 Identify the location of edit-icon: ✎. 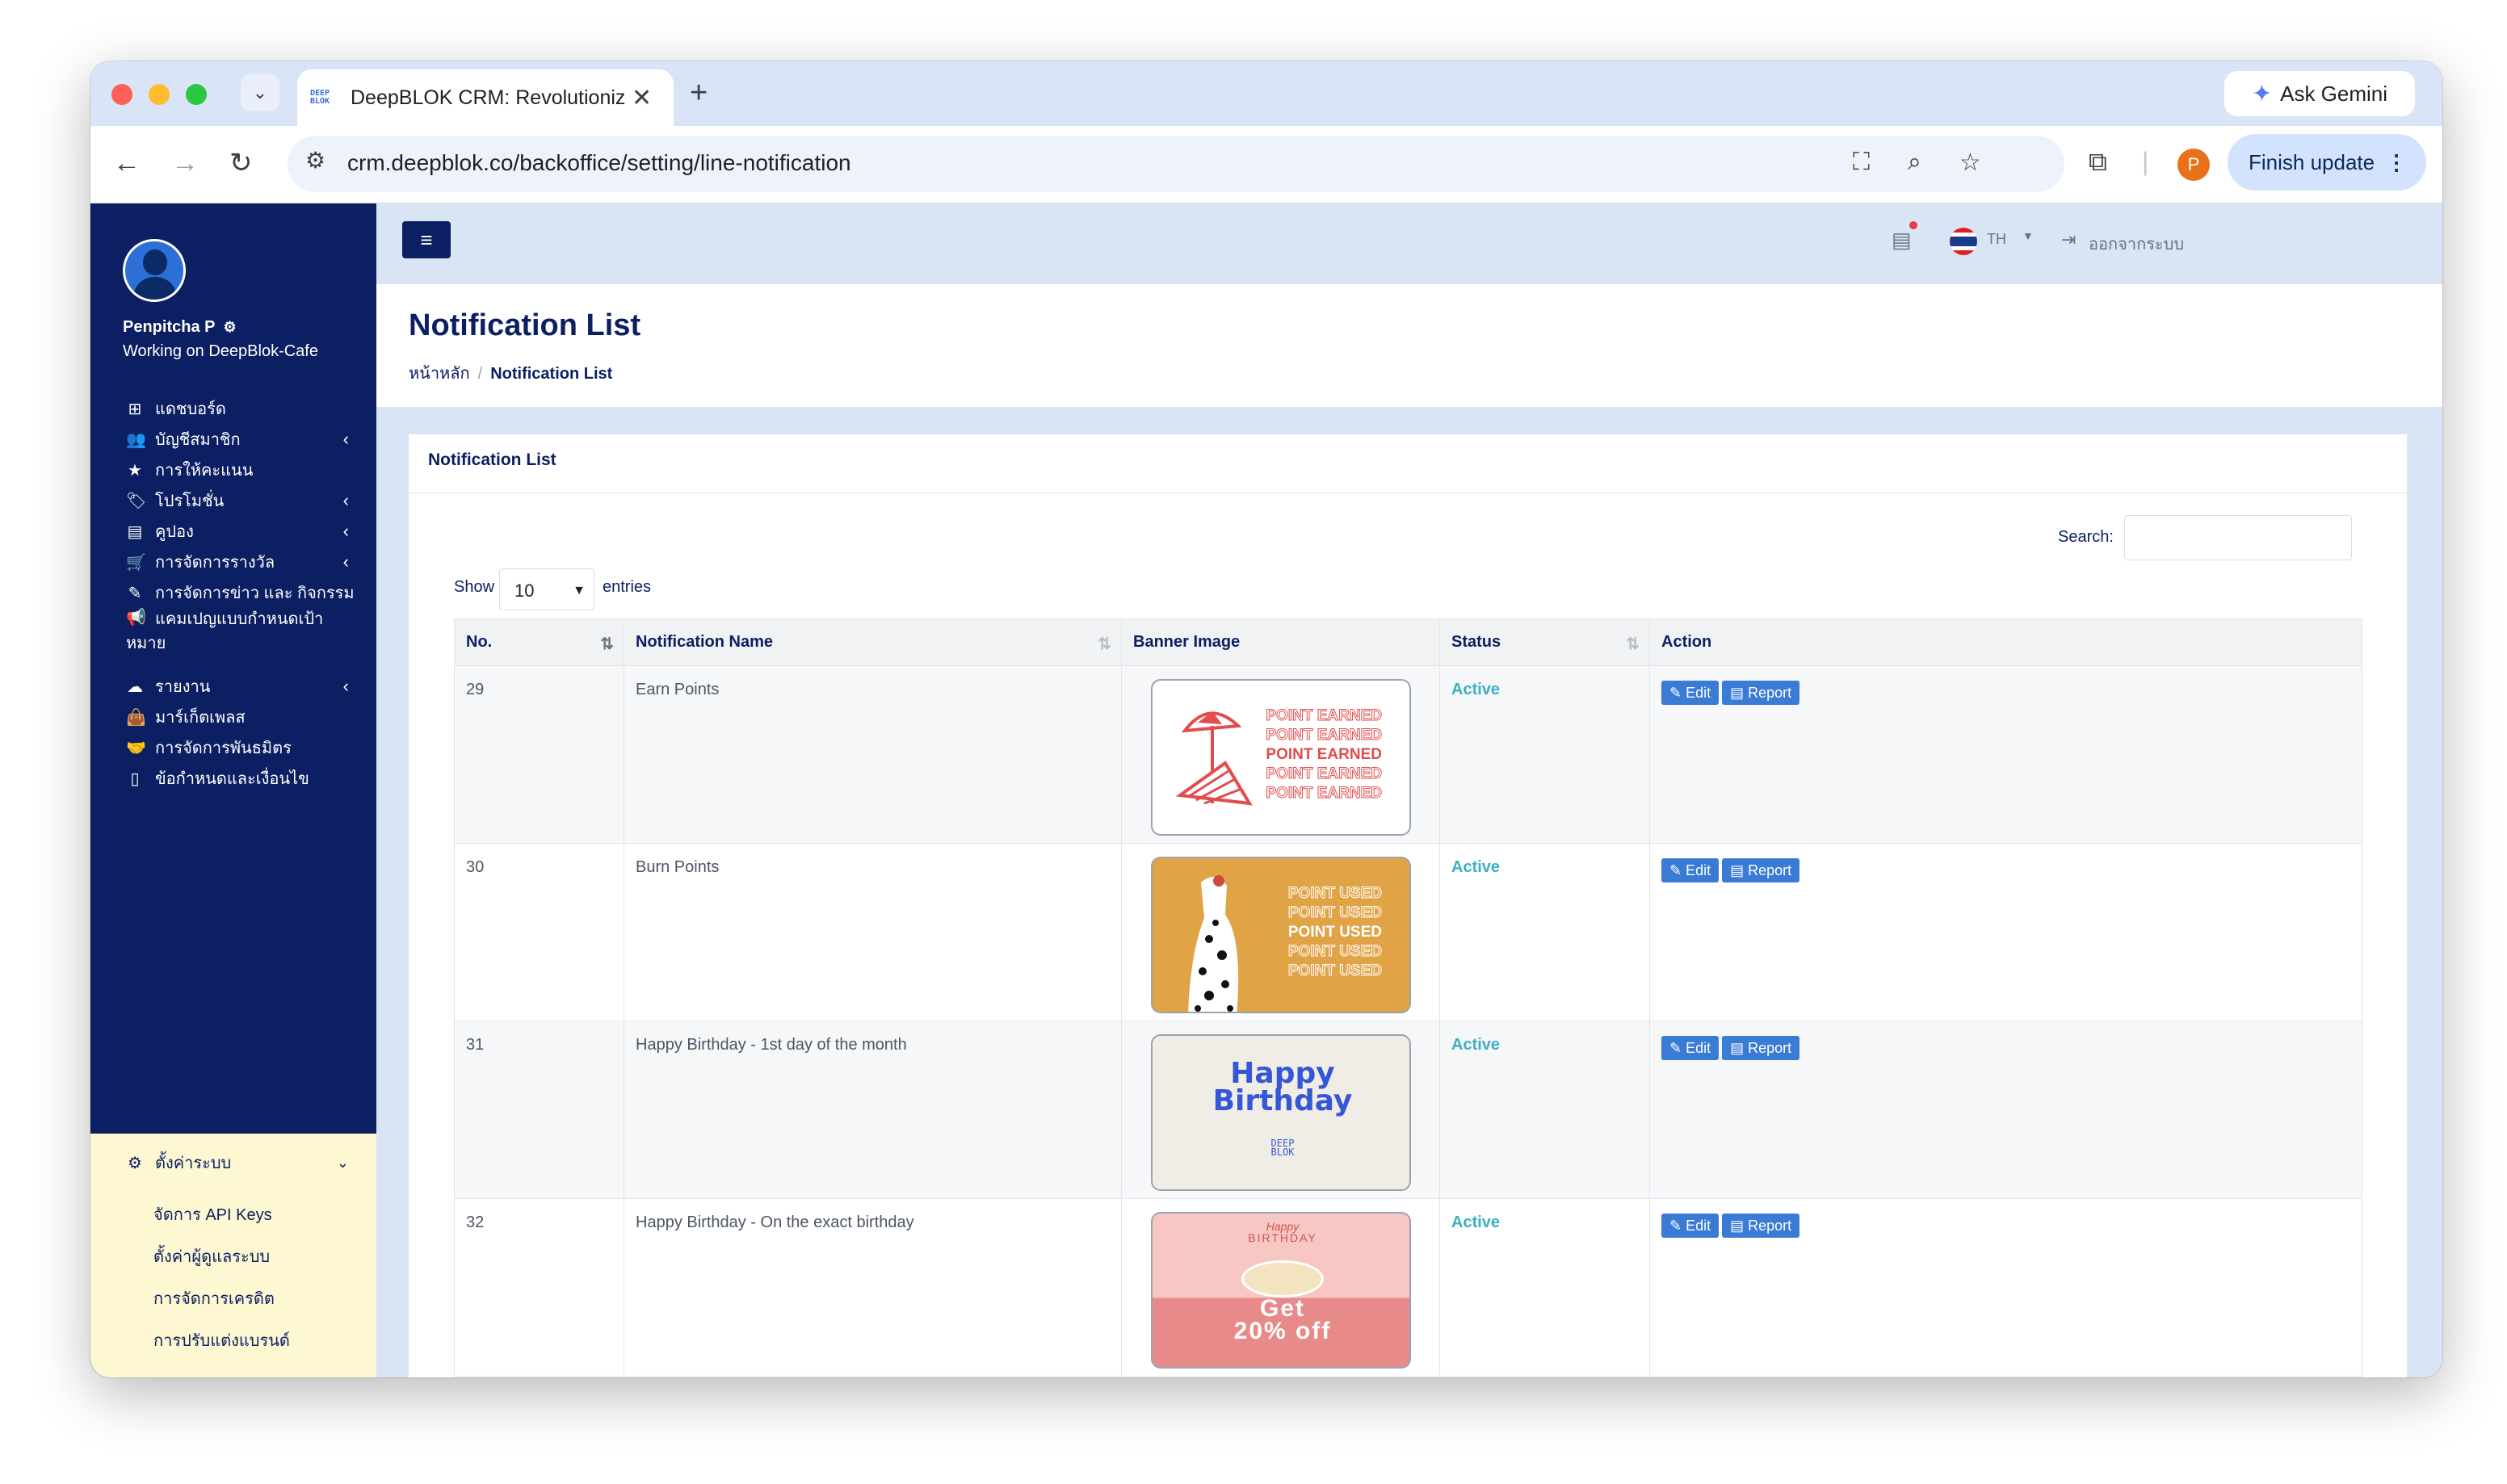
(1677, 870).